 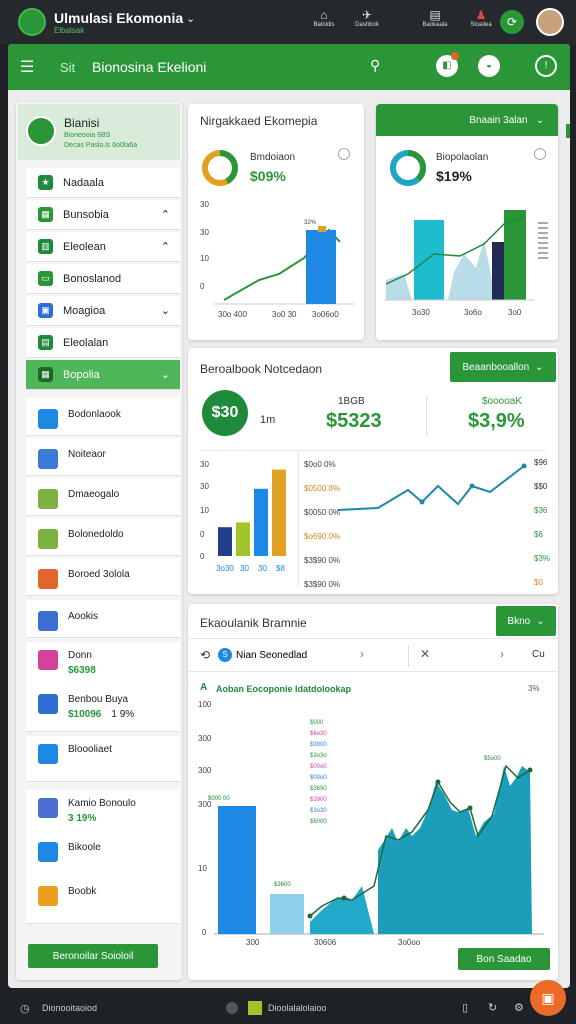 I want to click on sidebar-card-9: Kamio Bonoulo 3 19%, so click(x=103, y=813).